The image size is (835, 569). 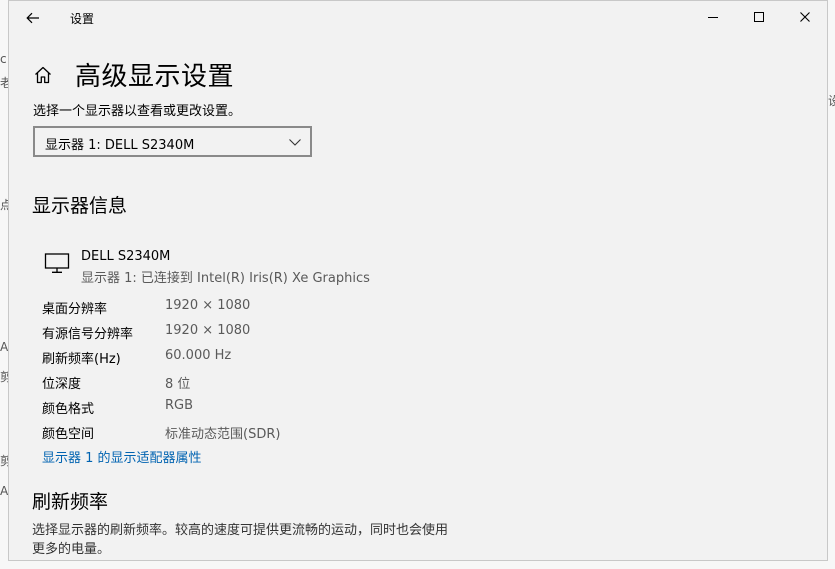 I want to click on home-icon, so click(x=43, y=75).